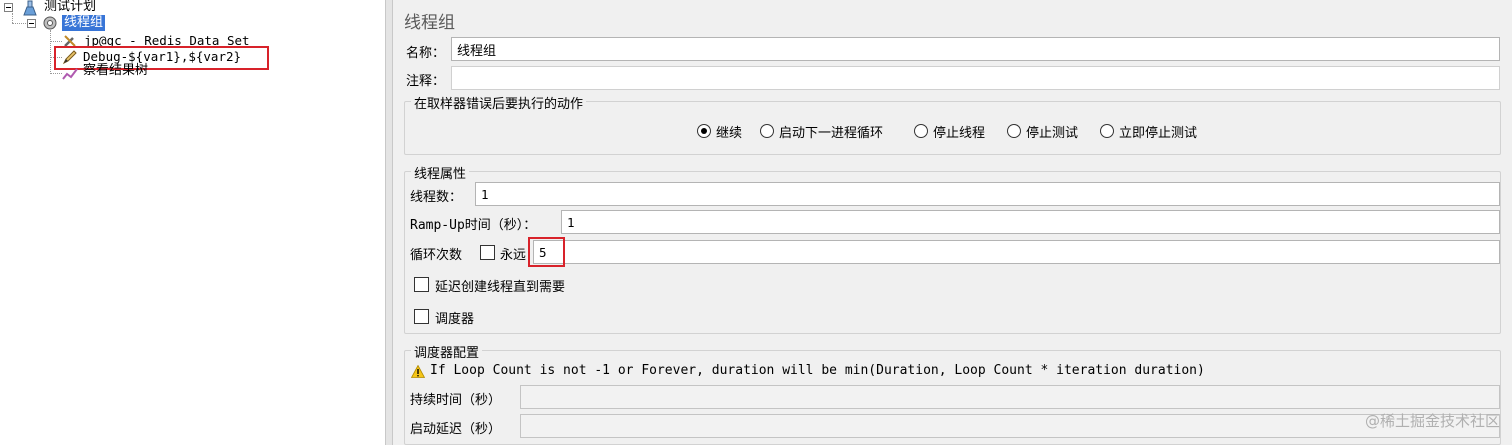 This screenshot has width=1512, height=445. Describe the element at coordinates (426, 53) in the screenshot. I see `name-label: 名称：` at that location.